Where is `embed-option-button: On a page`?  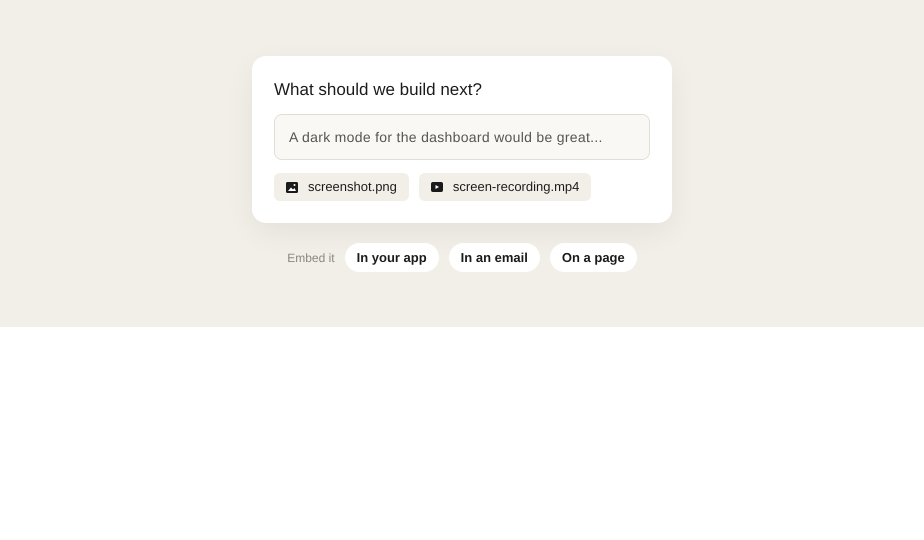
embed-option-button: On a page is located at coordinates (593, 257).